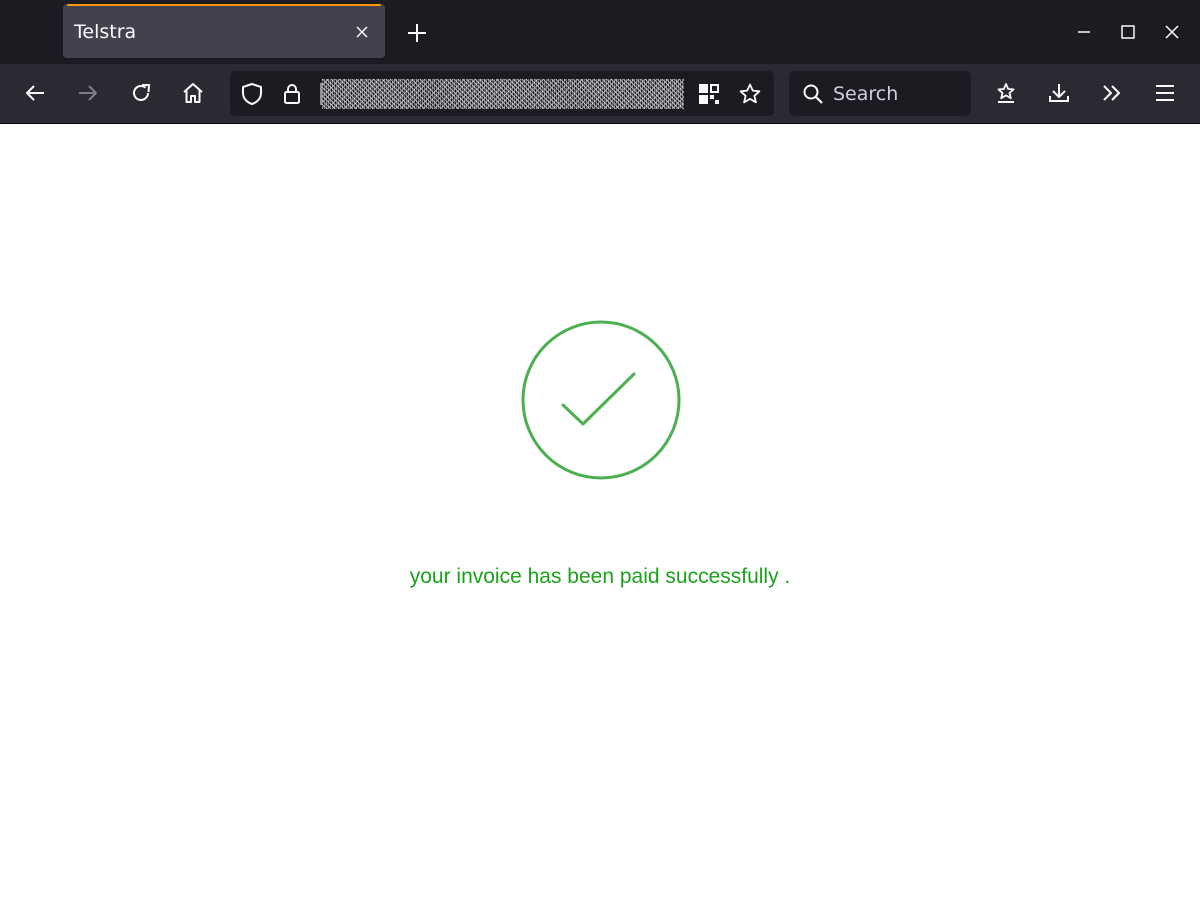  Describe the element at coordinates (601, 400) in the screenshot. I see `success-checkmark-icon` at that location.